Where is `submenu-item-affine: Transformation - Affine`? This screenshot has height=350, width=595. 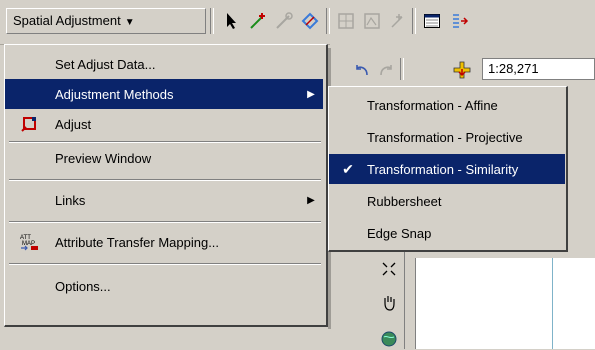
submenu-item-affine: Transformation - Affine is located at coordinates (447, 105).